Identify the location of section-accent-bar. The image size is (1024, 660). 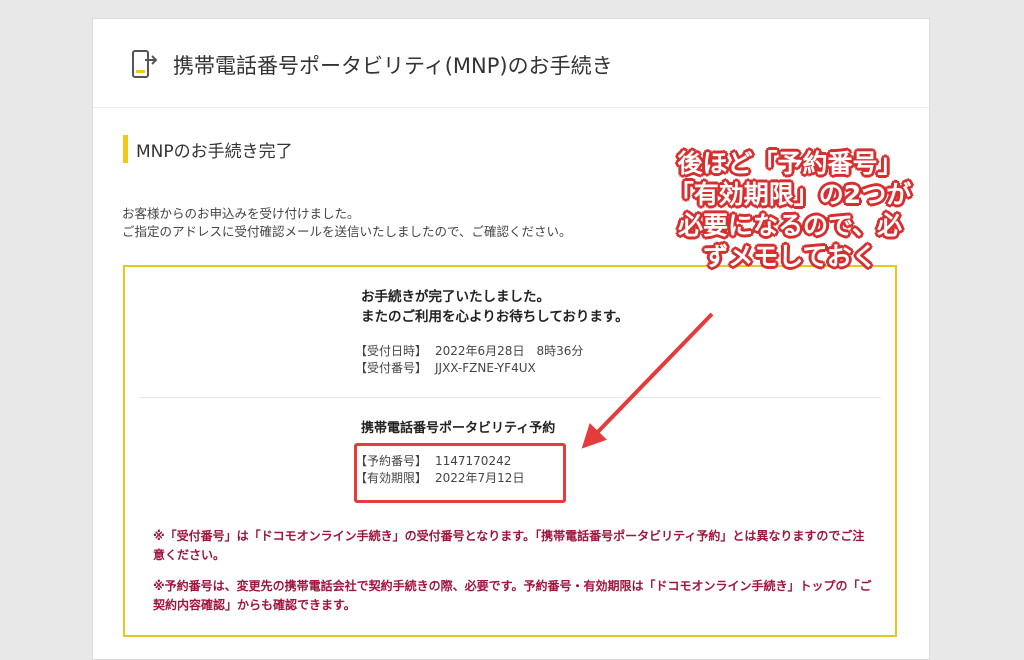
(125, 149).